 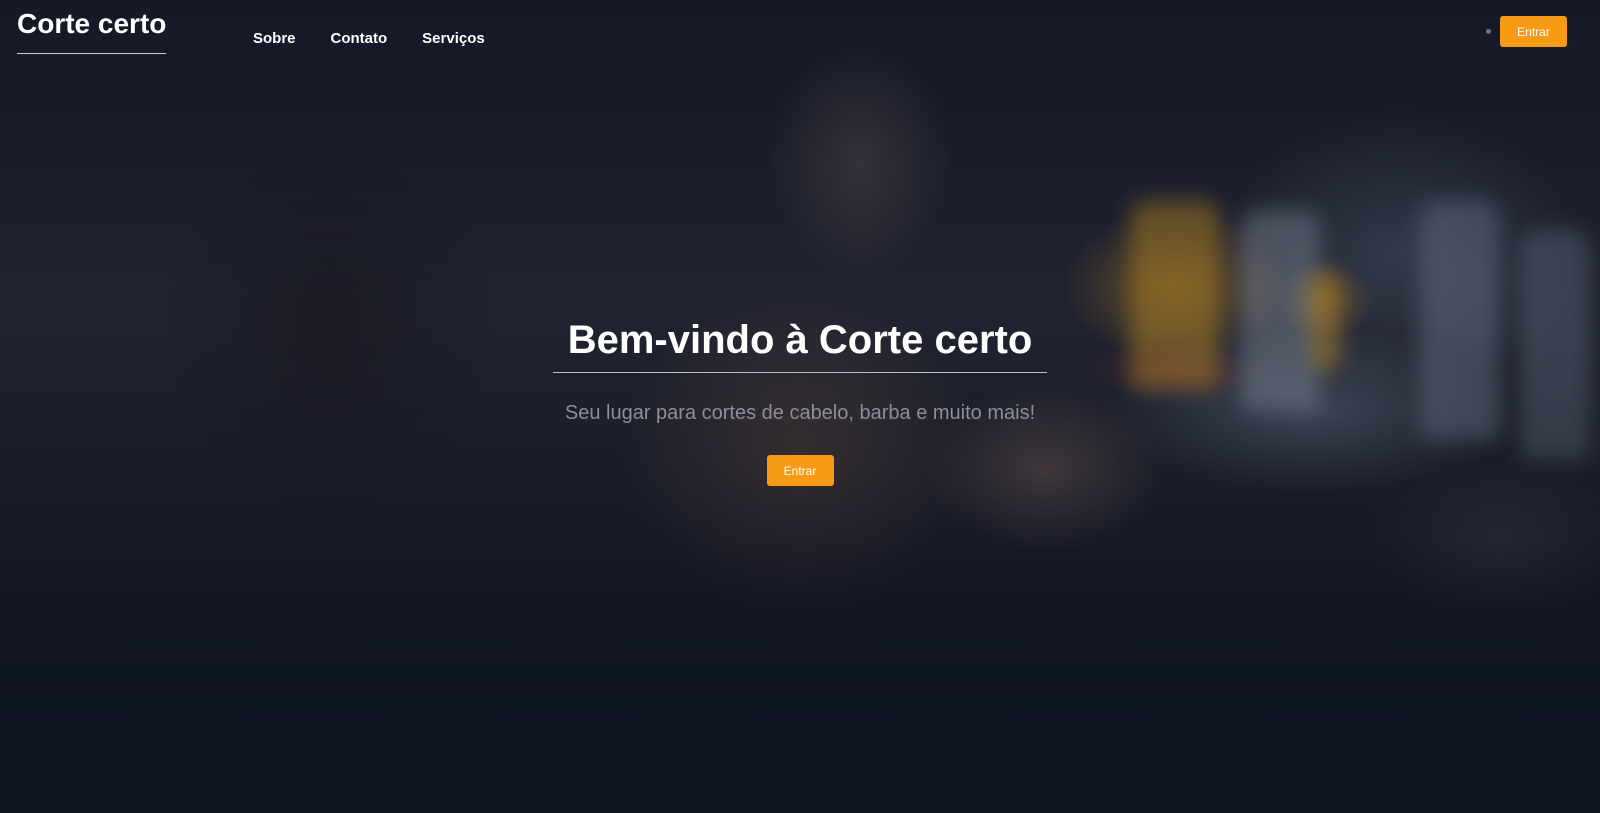 I want to click on dot-icon, so click(x=1488, y=31).